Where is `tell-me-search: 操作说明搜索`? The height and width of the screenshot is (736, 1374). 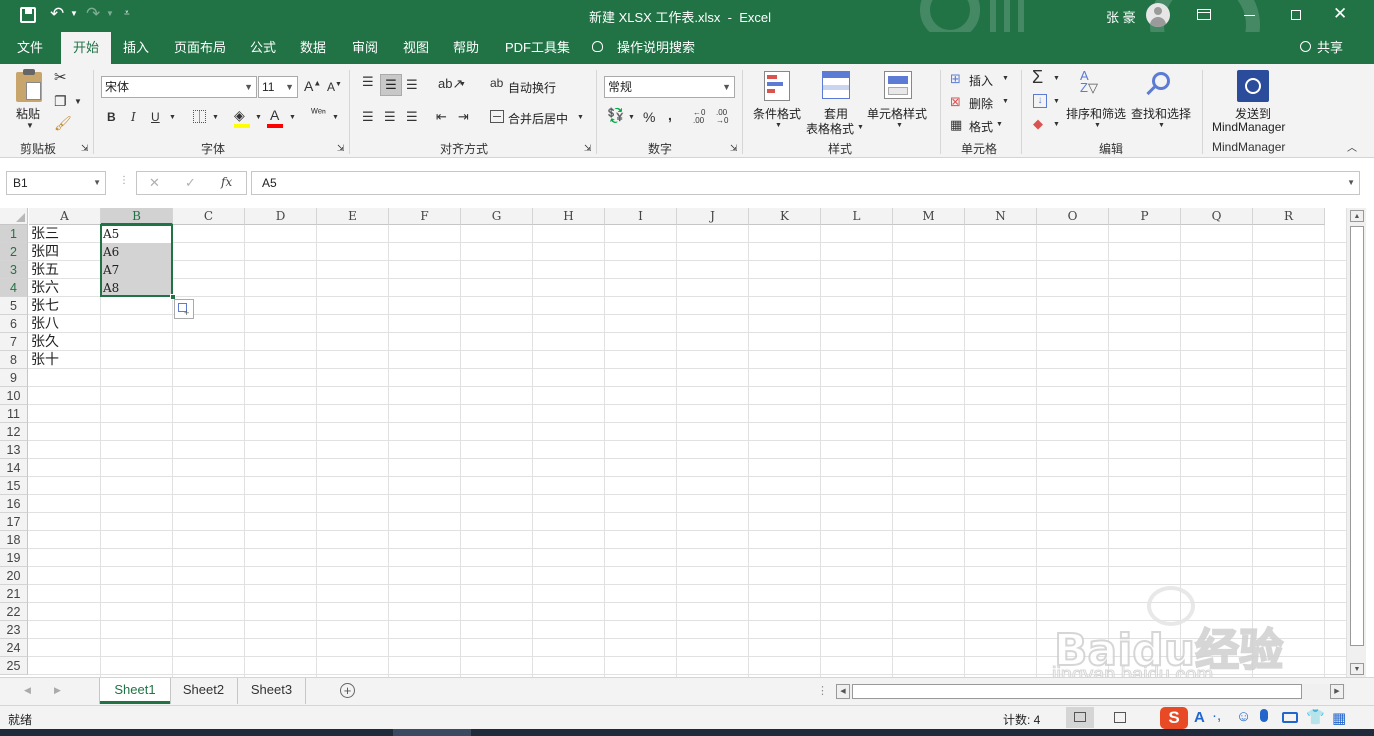 tell-me-search: 操作说明搜索 is located at coordinates (656, 48).